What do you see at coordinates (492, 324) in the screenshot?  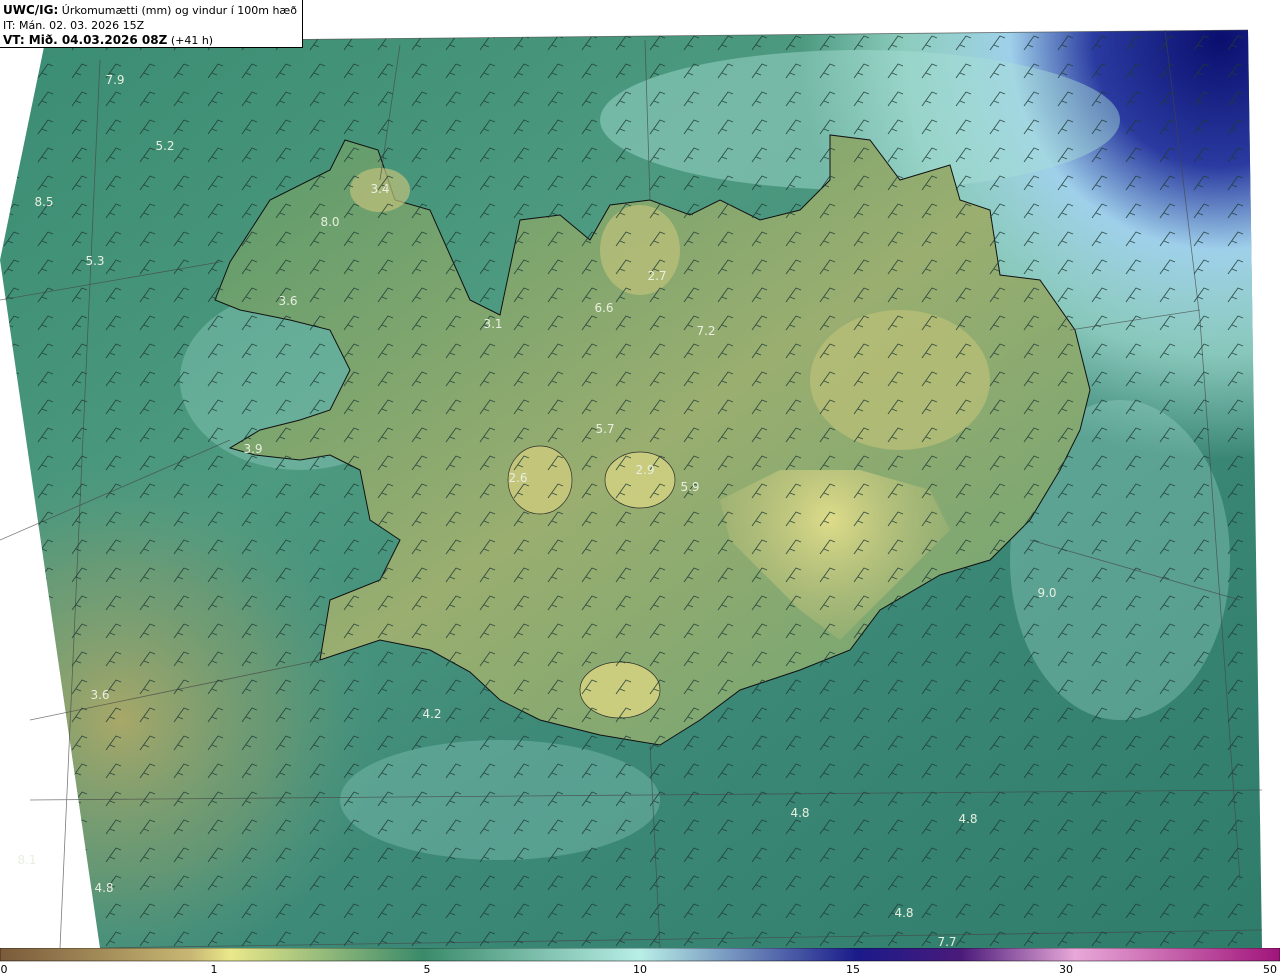 I see `map-value-label: 3.1` at bounding box center [492, 324].